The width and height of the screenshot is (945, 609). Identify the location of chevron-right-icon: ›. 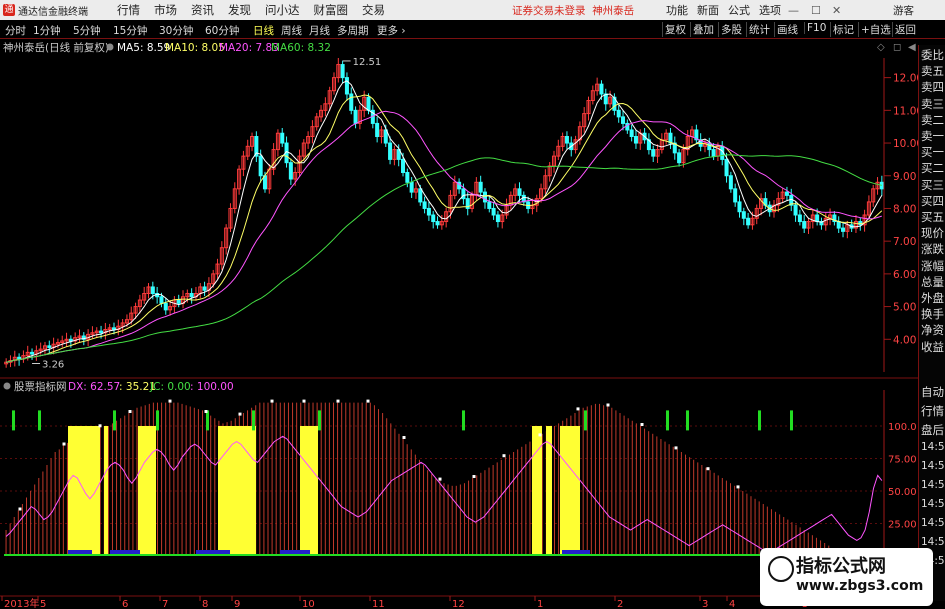
(403, 31).